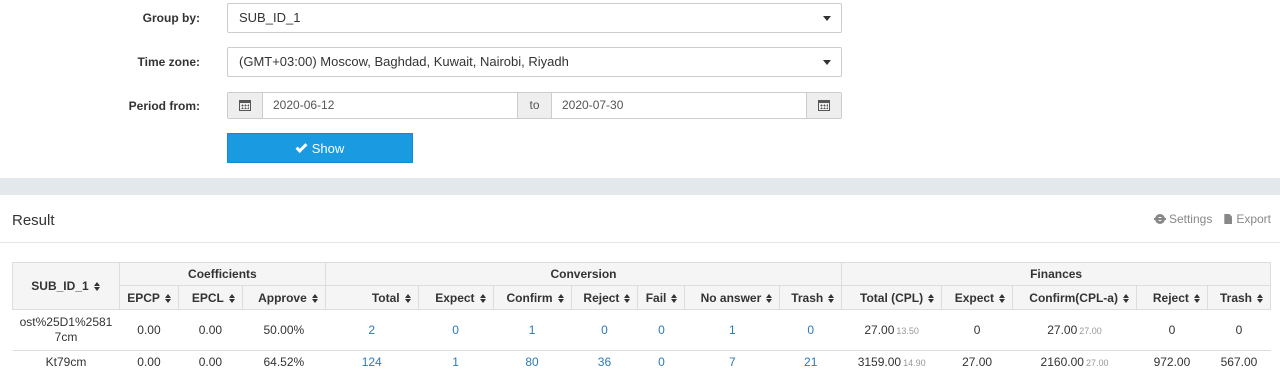  What do you see at coordinates (534, 18) in the screenshot?
I see `group-by-select: SUB_ID_1` at bounding box center [534, 18].